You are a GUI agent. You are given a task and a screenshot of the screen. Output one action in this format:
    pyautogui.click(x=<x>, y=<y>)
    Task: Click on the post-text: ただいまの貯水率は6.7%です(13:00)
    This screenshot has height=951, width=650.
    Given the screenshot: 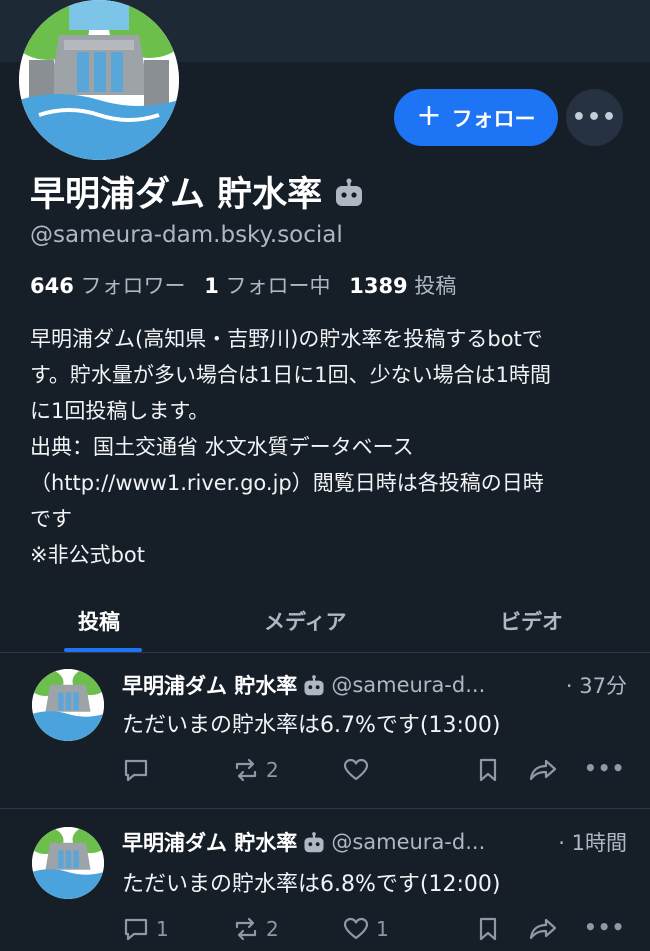 What is the action you would take?
    pyautogui.click(x=311, y=725)
    